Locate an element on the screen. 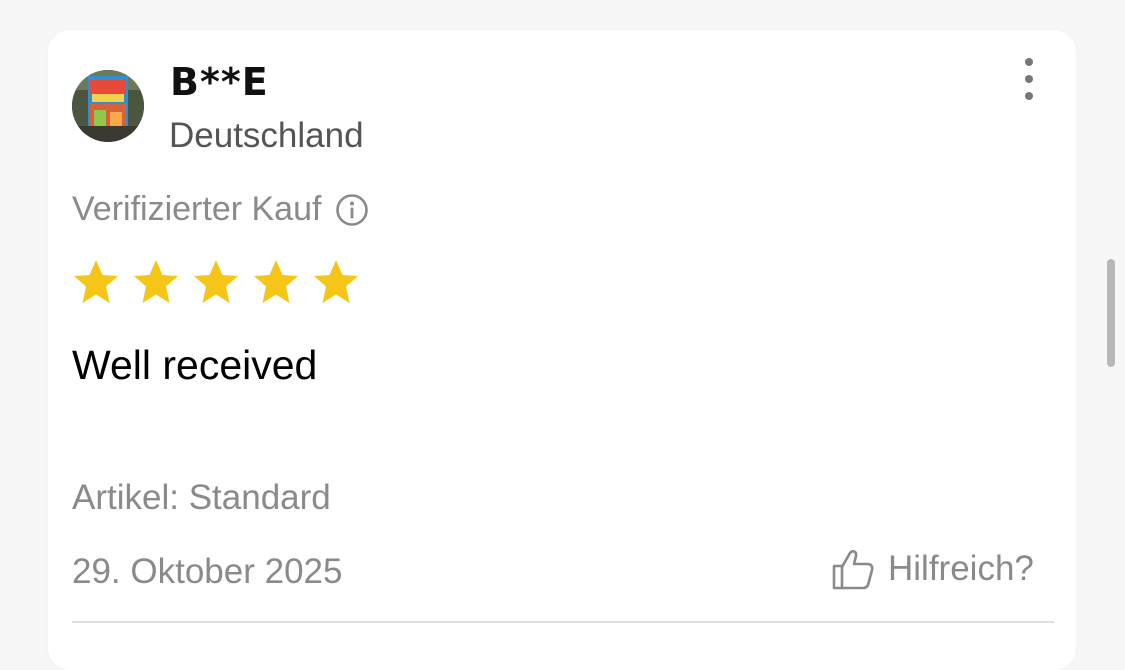 This screenshot has width=1125, height=670. more-options-button is located at coordinates (1029, 79).